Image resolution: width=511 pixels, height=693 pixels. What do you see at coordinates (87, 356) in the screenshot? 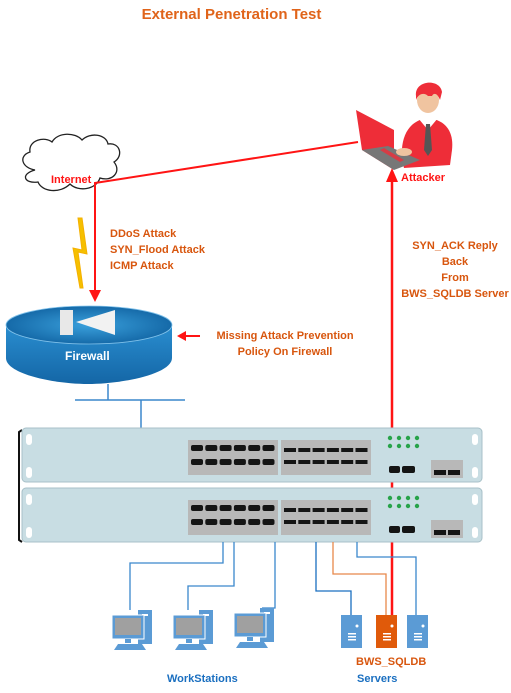
I see `firewall-label: Firewall` at bounding box center [87, 356].